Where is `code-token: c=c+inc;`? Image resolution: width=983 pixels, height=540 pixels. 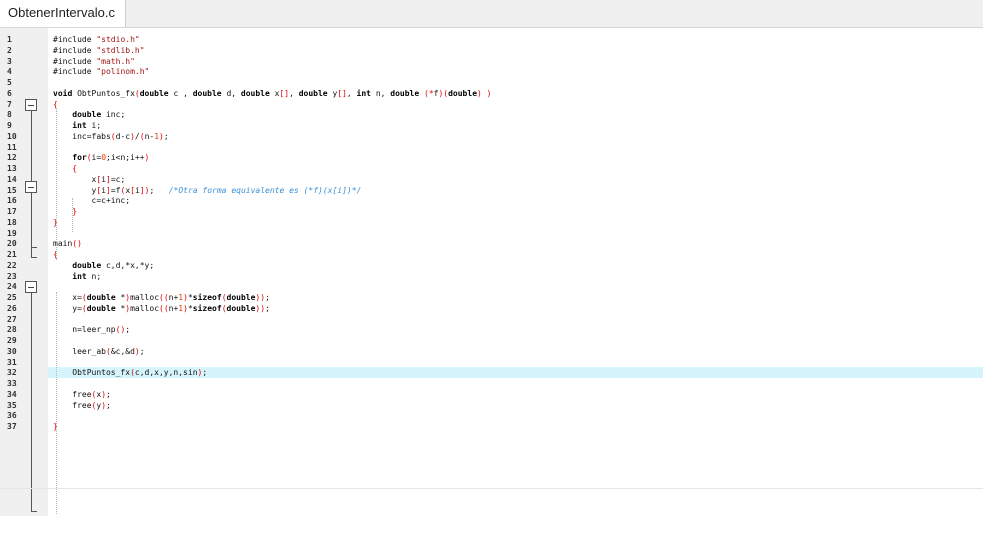
code-token: c=c+inc; is located at coordinates (92, 201).